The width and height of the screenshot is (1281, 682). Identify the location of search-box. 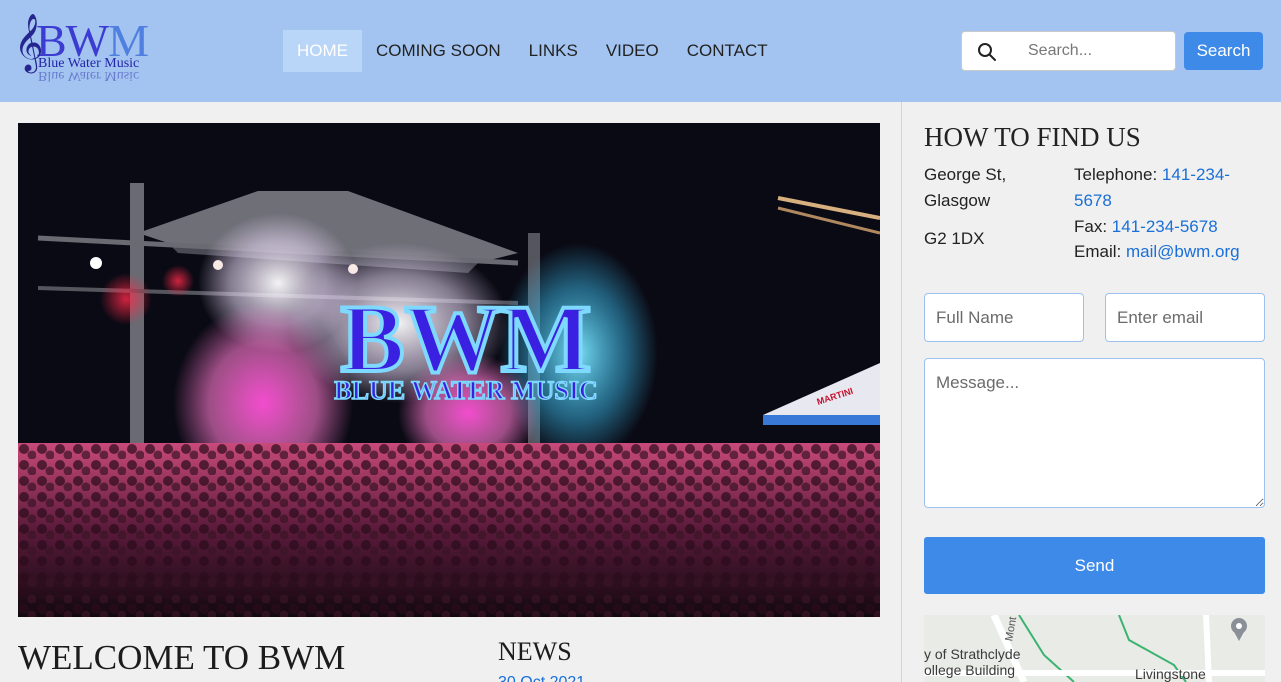
(1068, 51).